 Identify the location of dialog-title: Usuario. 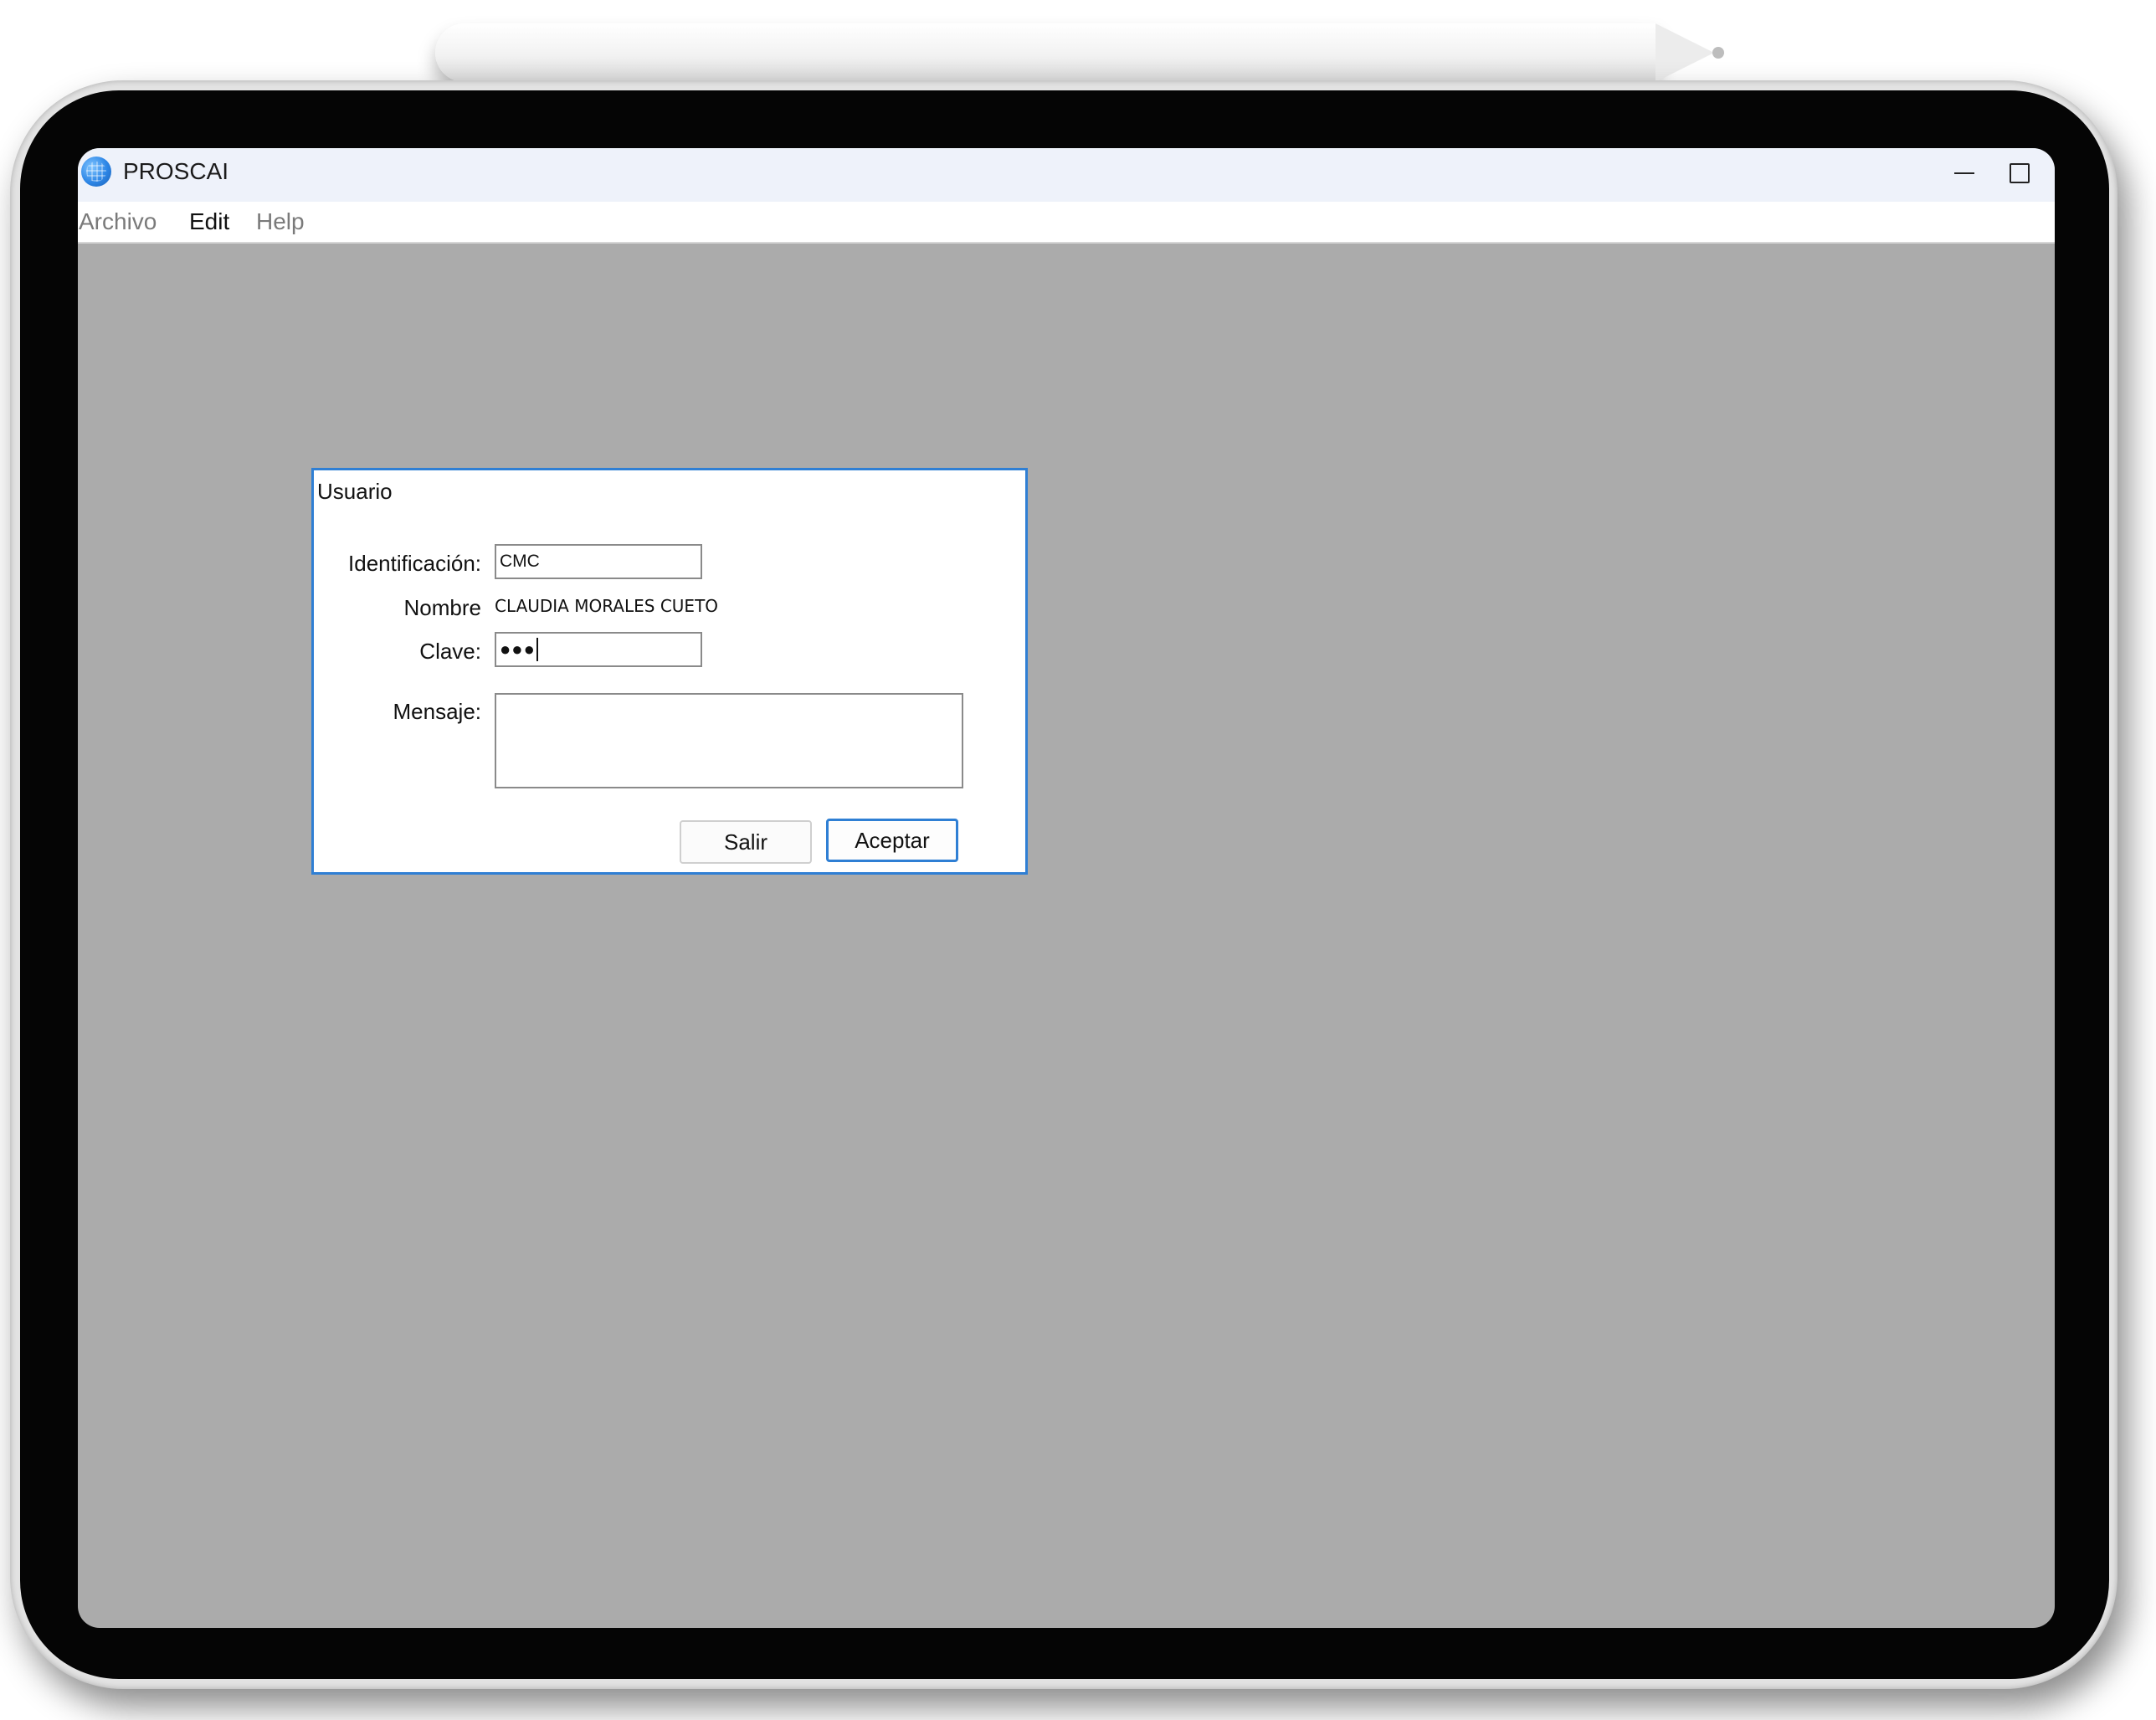
(355, 491).